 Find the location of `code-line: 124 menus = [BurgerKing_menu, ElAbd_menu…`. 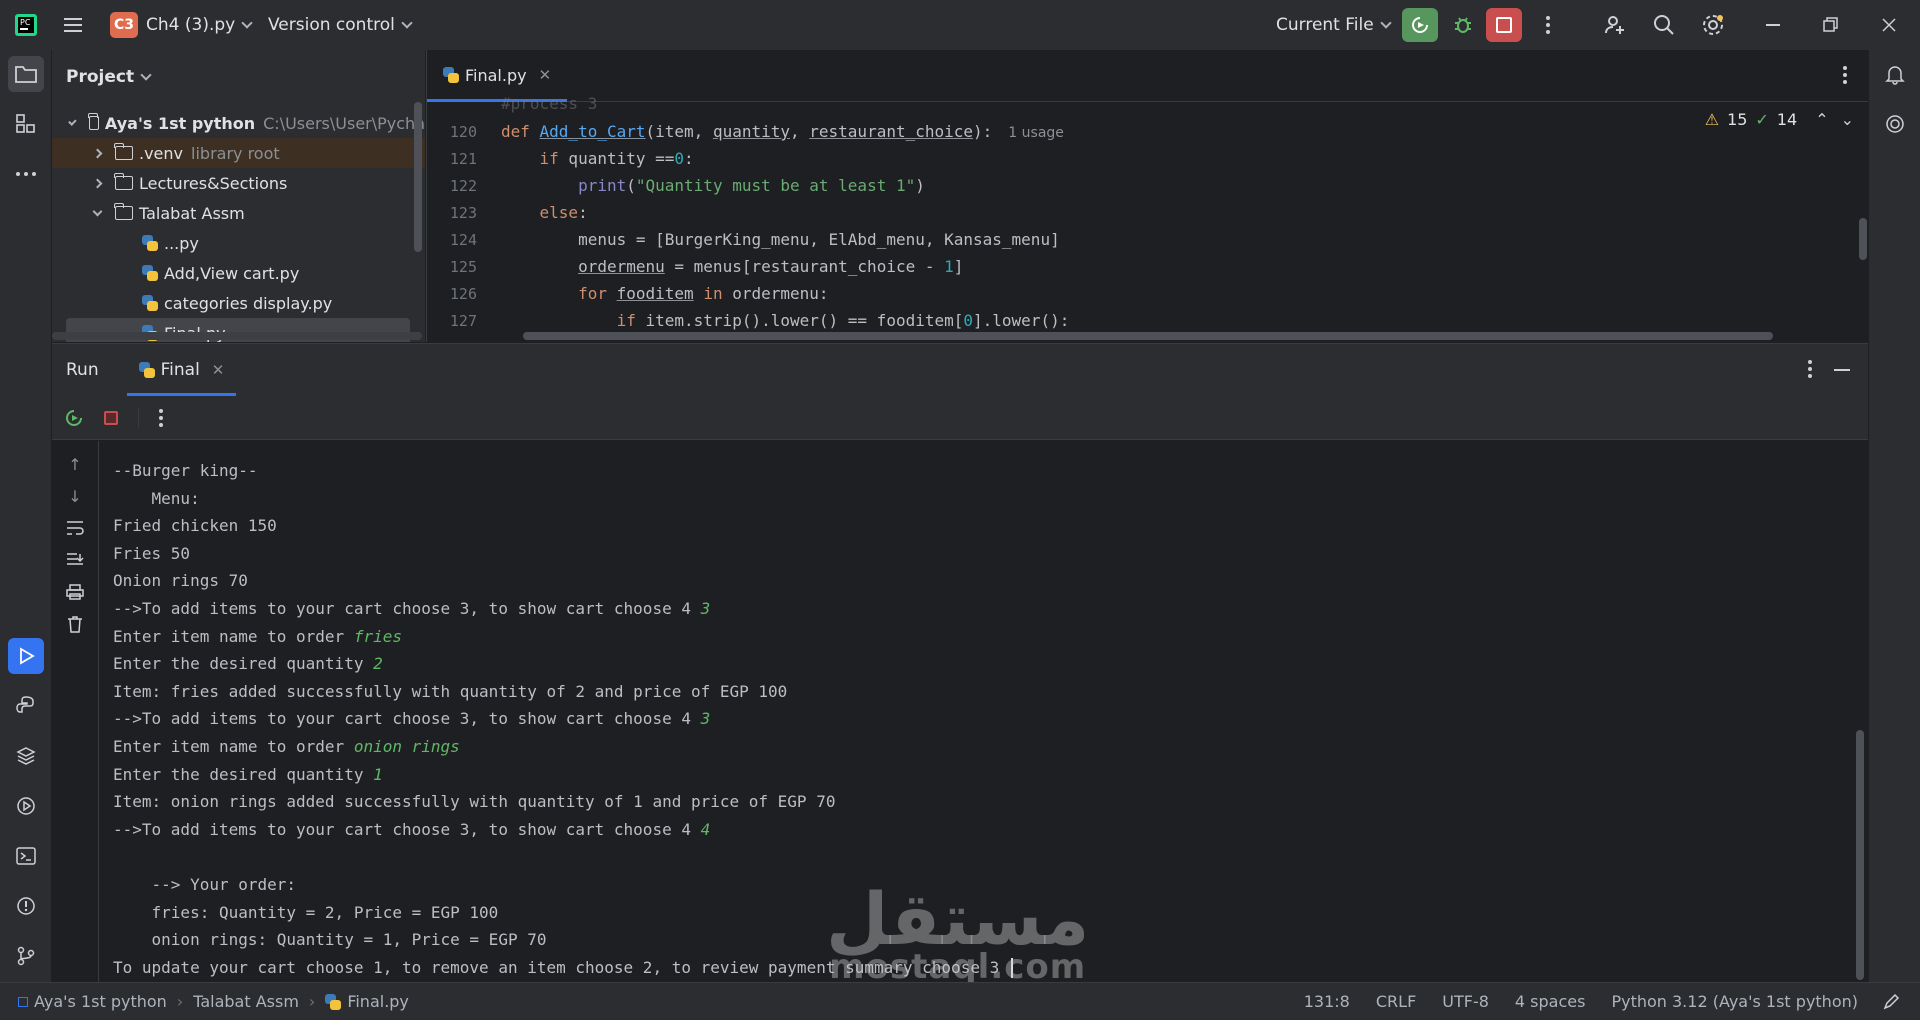

code-line: 124 menus = [BurgerKing_menu, ElAbd_menu… is located at coordinates (1147, 239).